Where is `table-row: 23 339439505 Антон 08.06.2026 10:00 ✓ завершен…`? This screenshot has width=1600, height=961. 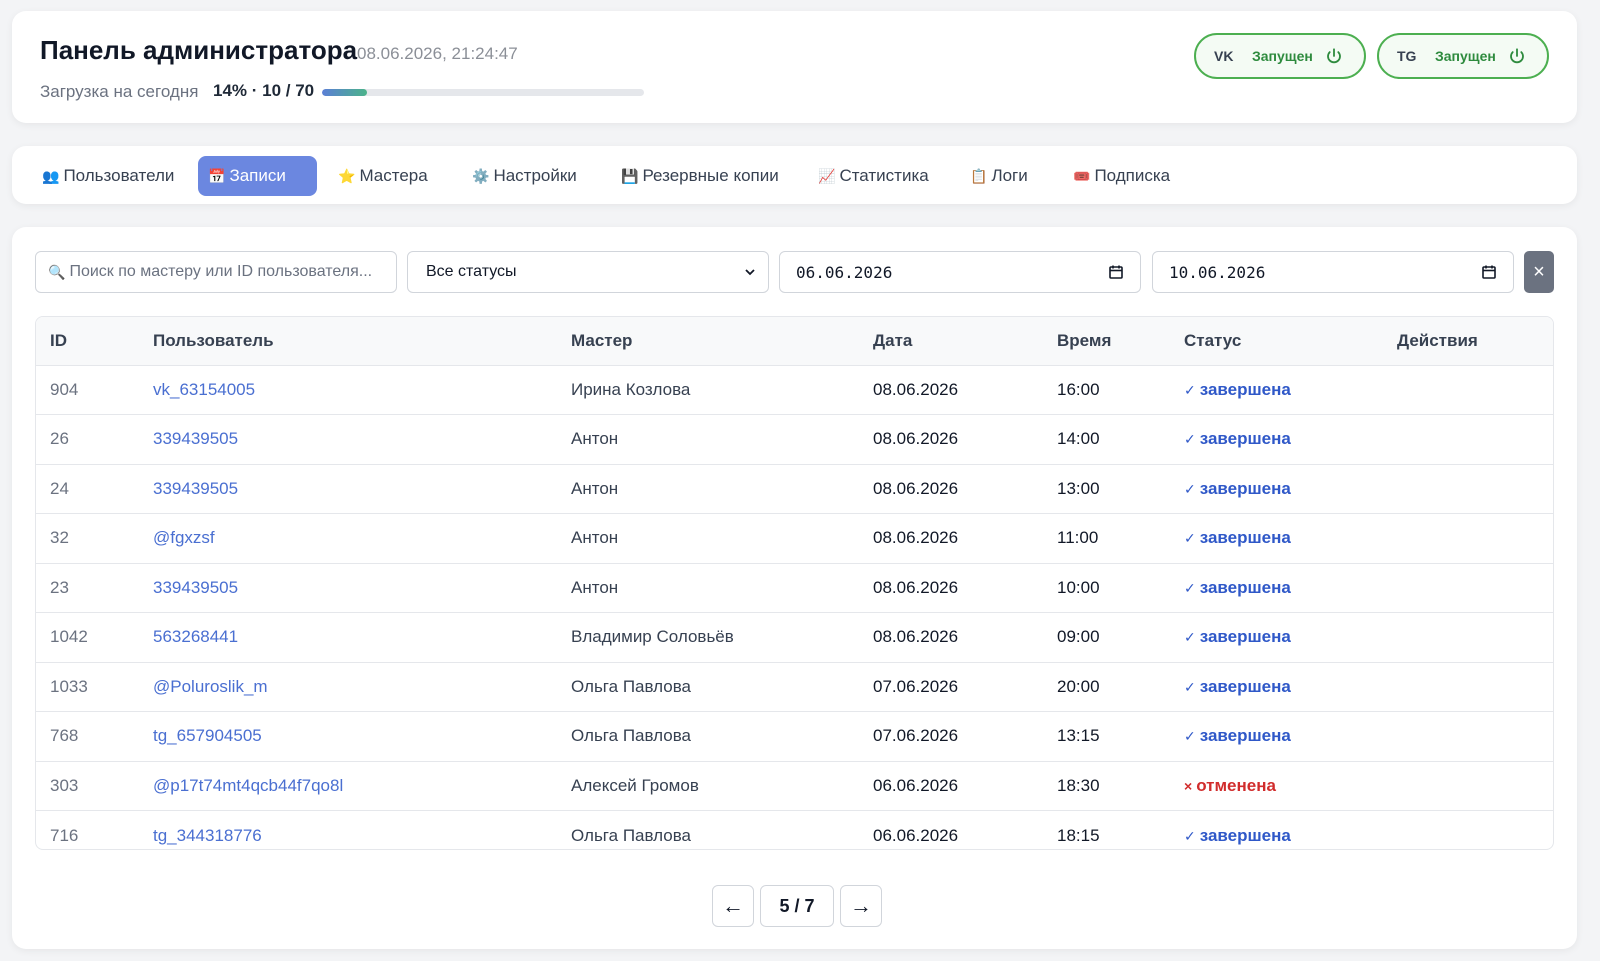 table-row: 23 339439505 Антон 08.06.2026 10:00 ✓ завершен… is located at coordinates (794, 588).